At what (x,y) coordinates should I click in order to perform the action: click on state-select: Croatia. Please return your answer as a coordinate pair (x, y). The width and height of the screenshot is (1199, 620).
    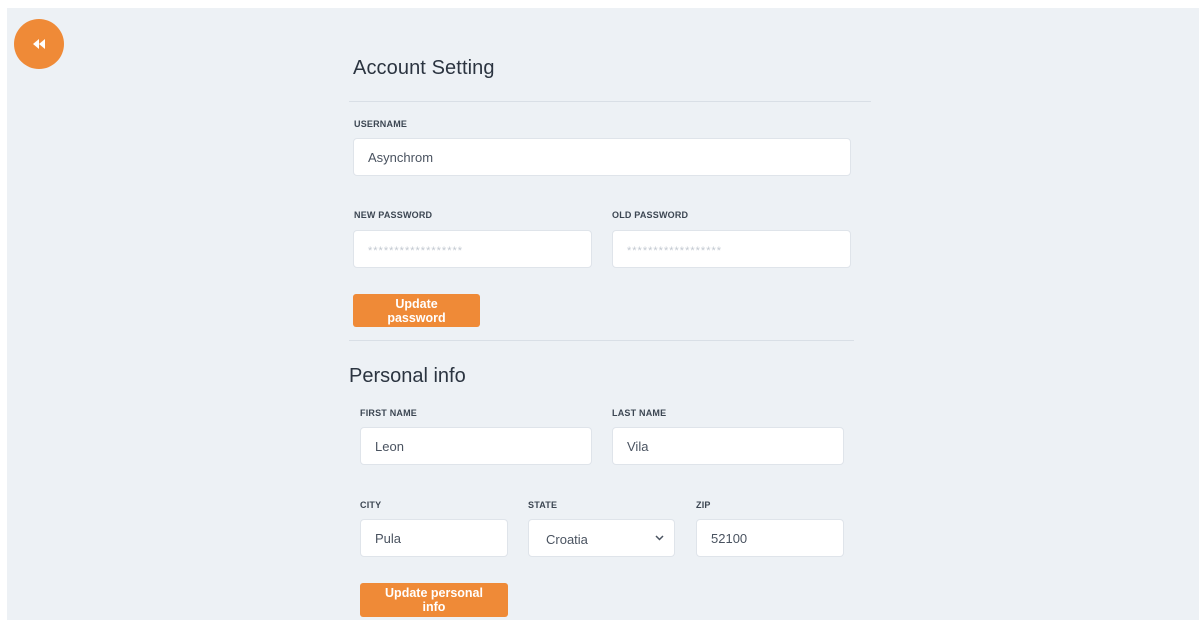
    Looking at the image, I should click on (601, 538).